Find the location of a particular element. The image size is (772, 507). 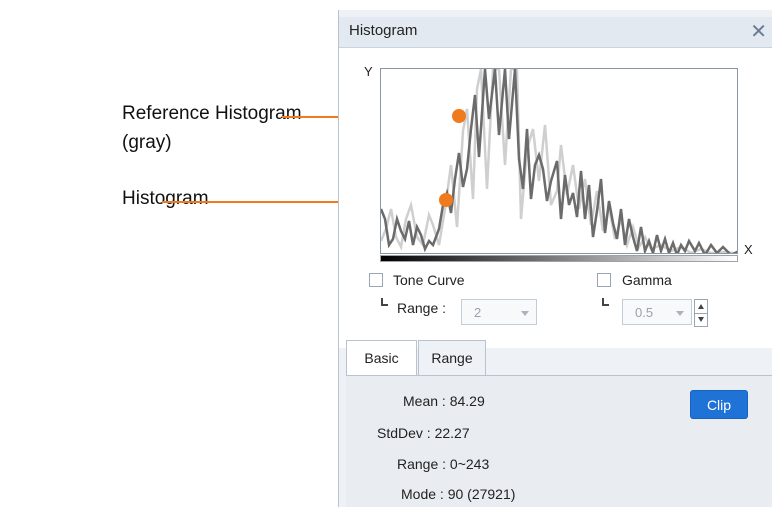

annotation-dot-reference is located at coordinates (459, 116).